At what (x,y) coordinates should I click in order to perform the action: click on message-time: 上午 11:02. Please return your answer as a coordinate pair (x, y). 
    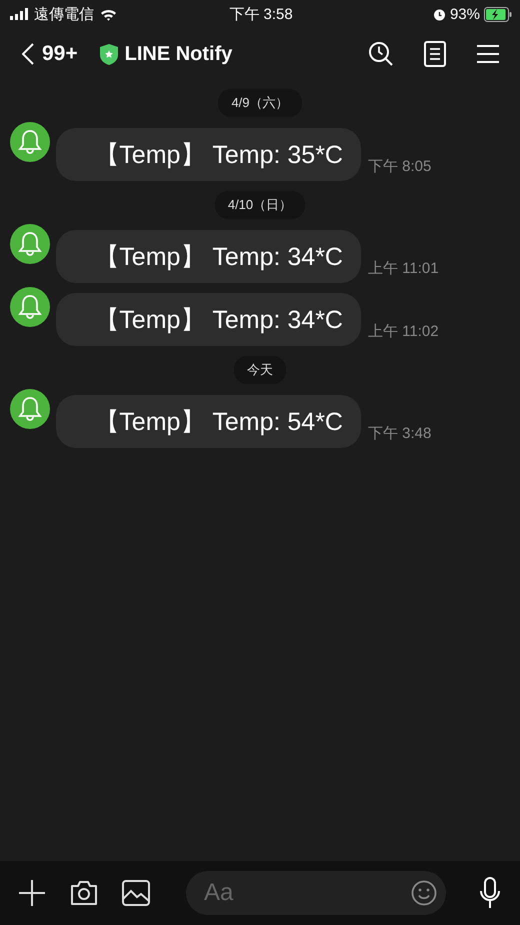
    Looking at the image, I should click on (403, 331).